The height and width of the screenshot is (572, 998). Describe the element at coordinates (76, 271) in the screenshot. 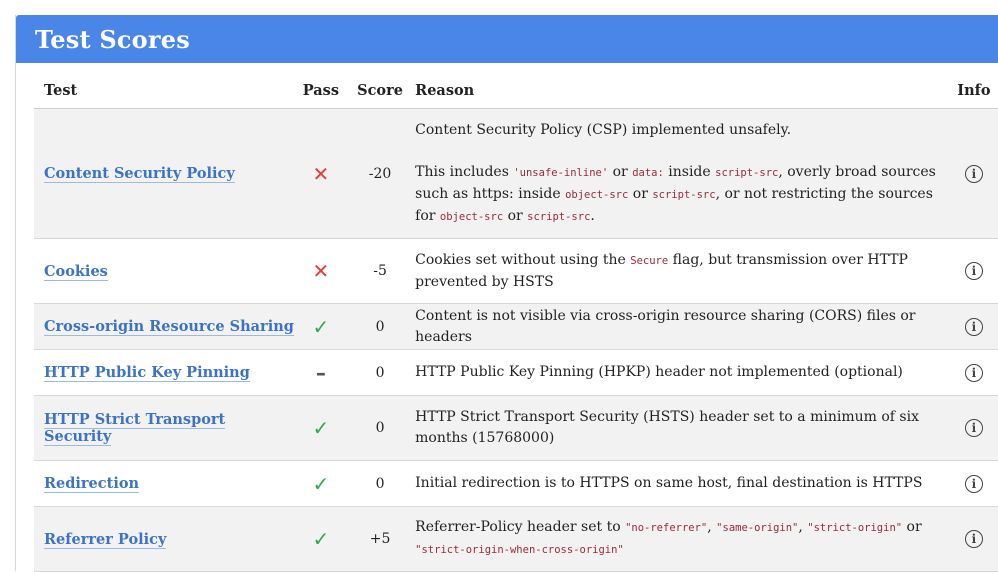

I see `test-link-cookies: Cookies` at that location.